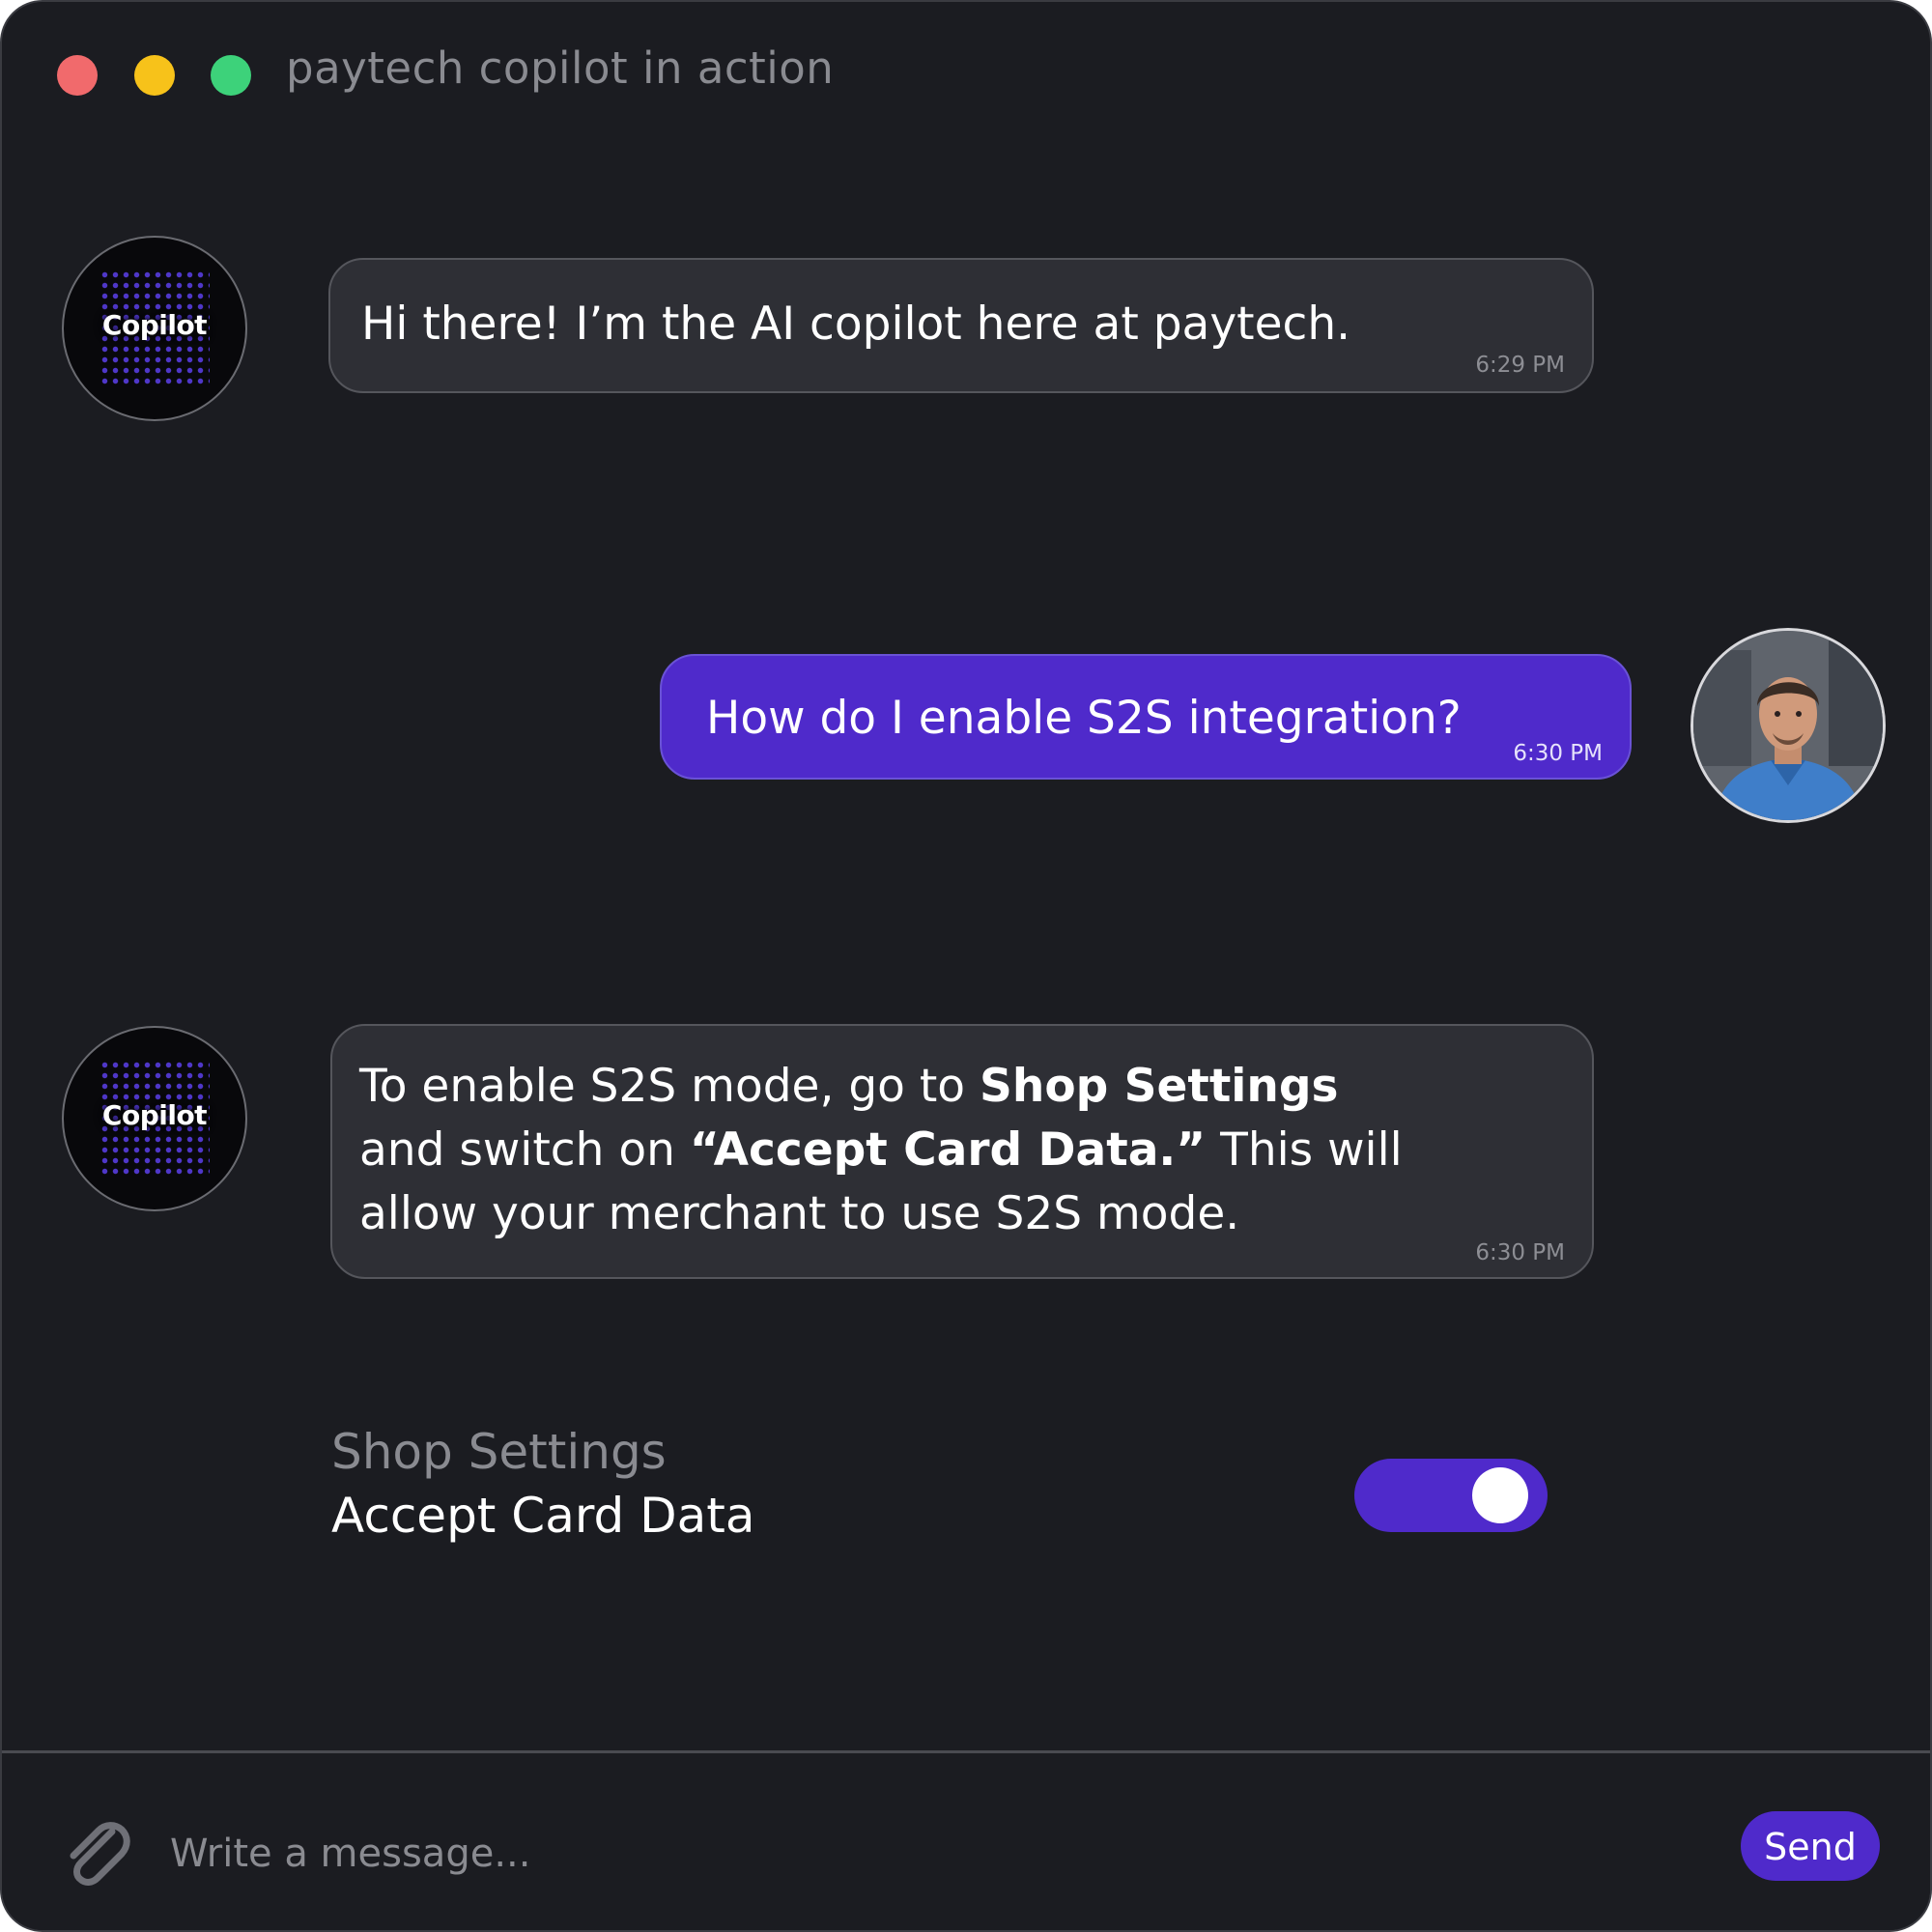 The height and width of the screenshot is (1932, 1932). Describe the element at coordinates (1451, 1495) in the screenshot. I see `accept-card-data-toggle` at that location.